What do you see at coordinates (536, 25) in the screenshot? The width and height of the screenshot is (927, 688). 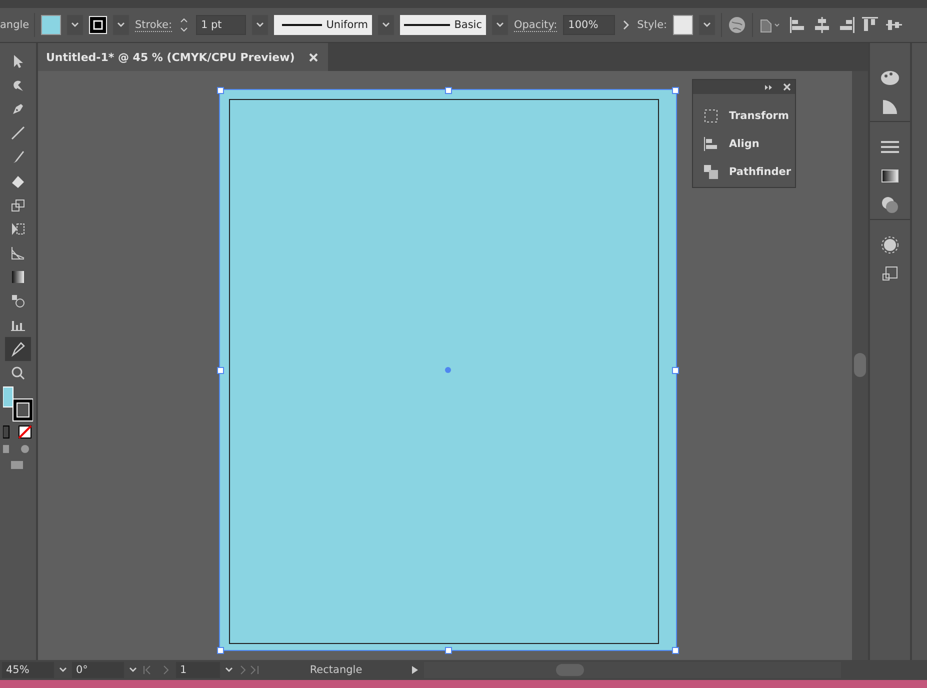 I see `opacity-label: Opacity:` at bounding box center [536, 25].